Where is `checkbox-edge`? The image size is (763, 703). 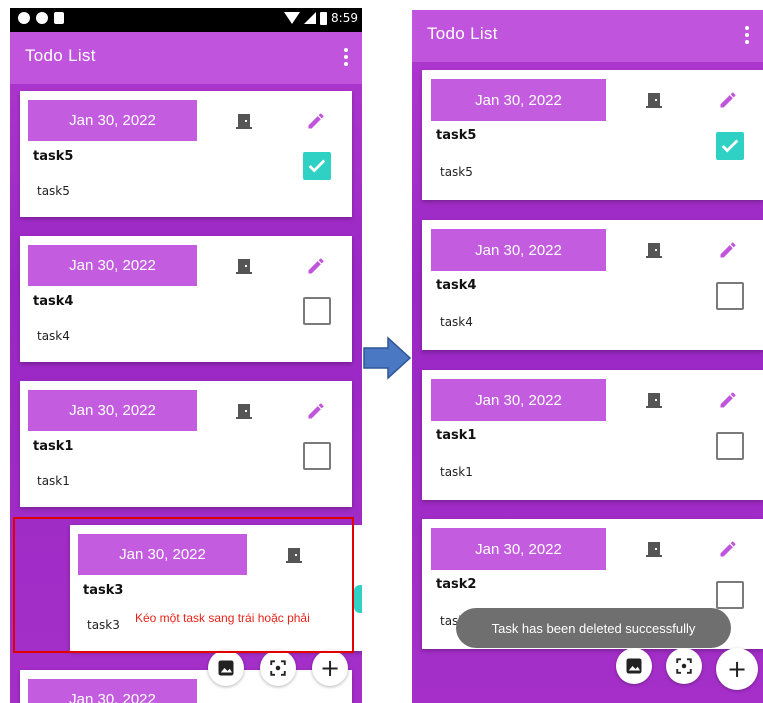 checkbox-edge is located at coordinates (358, 599).